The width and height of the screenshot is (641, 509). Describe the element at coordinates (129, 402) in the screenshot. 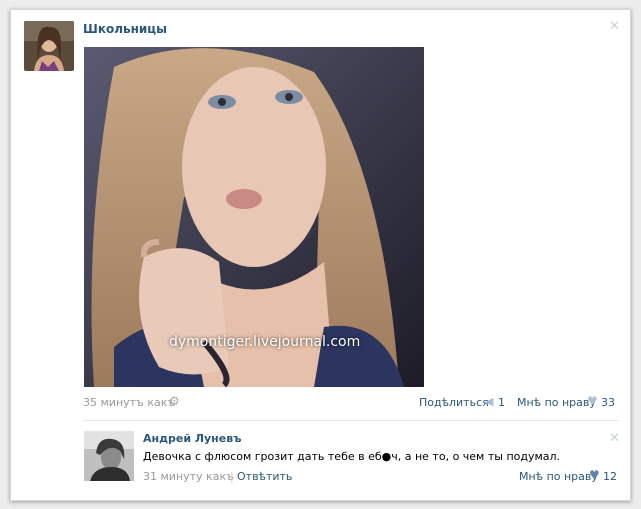

I see `post-time: 35 минутъ какъ` at that location.